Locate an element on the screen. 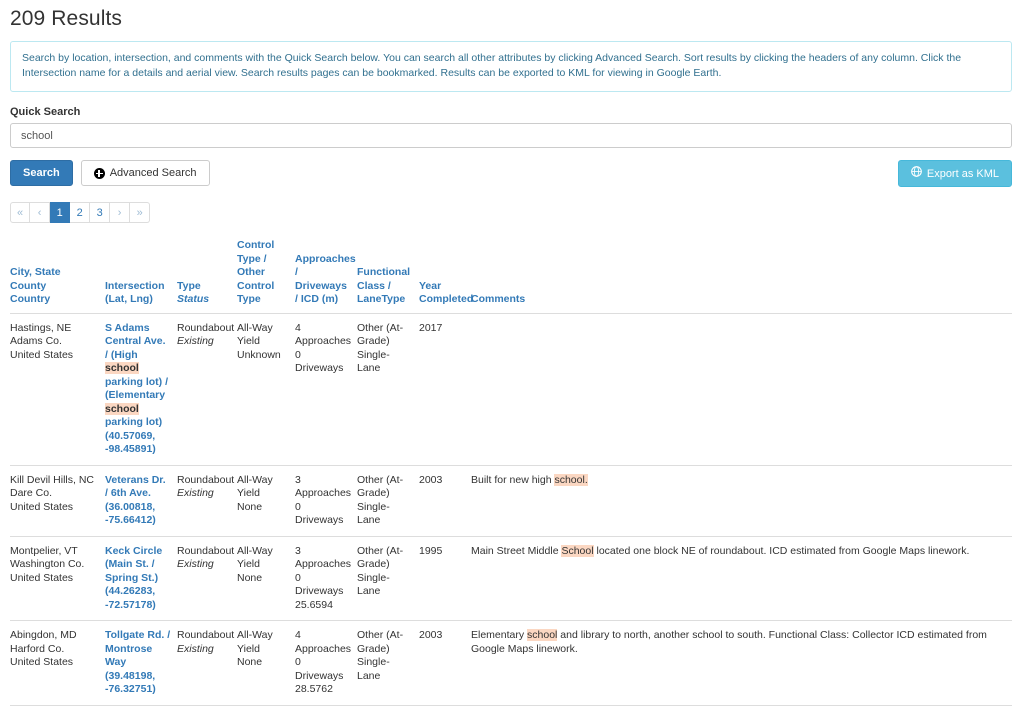  advanced-search-label: Advanced Search is located at coordinates (153, 173).